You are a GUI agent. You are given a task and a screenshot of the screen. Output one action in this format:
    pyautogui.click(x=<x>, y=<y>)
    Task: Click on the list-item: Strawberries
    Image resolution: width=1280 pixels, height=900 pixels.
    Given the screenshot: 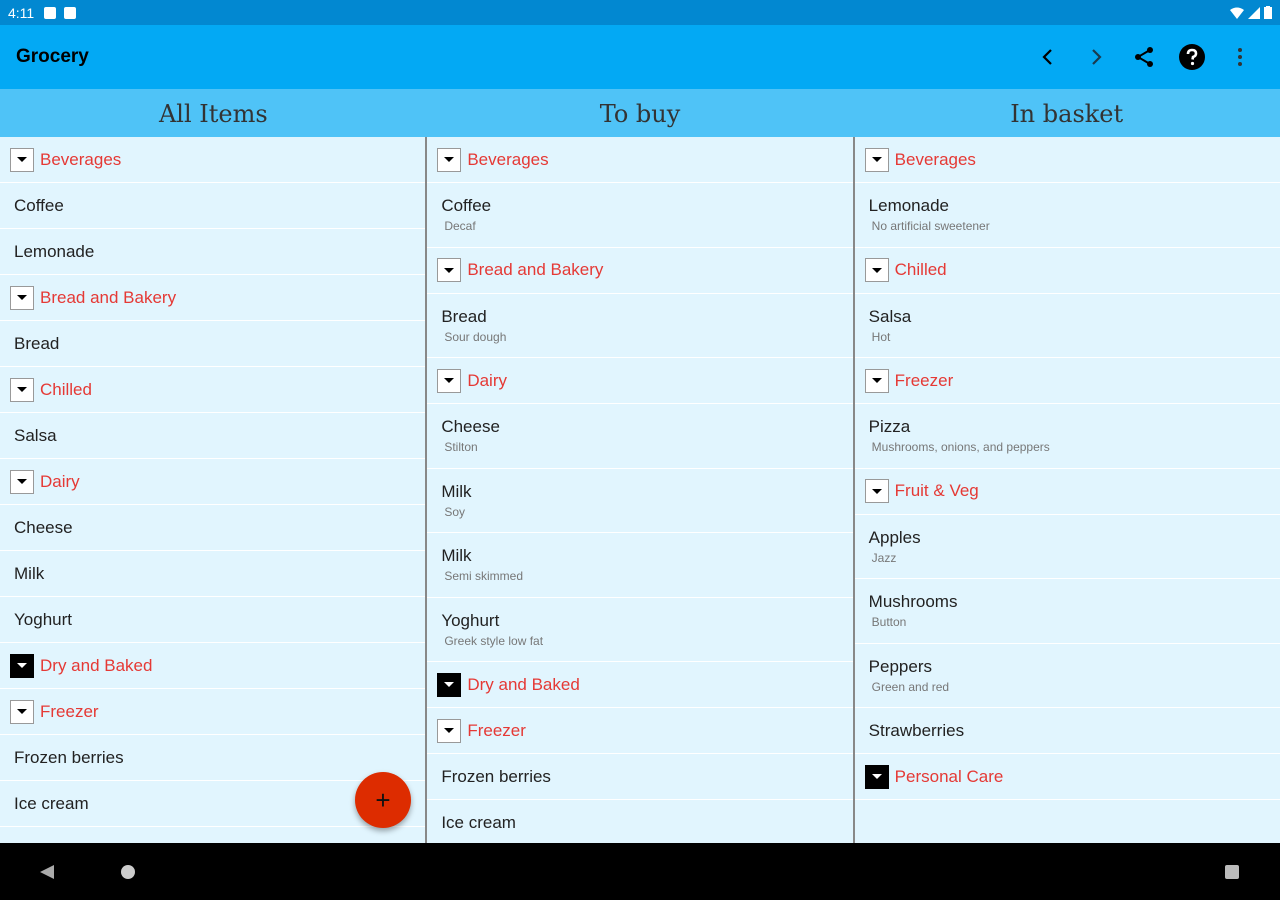 What is the action you would take?
    pyautogui.click(x=1067, y=731)
    